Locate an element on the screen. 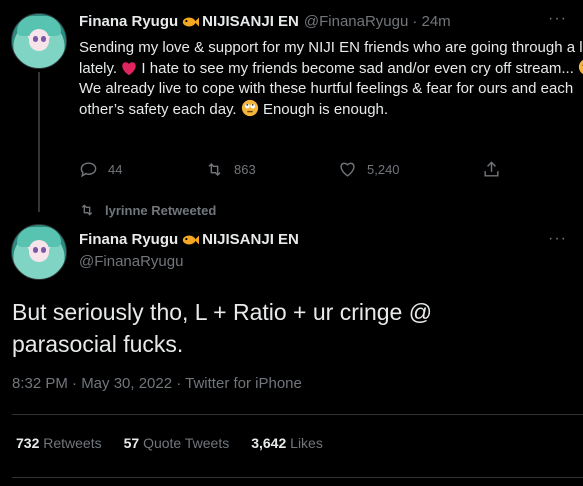 This screenshot has height=486, width=583. retweet-button: 863 is located at coordinates (230, 169).